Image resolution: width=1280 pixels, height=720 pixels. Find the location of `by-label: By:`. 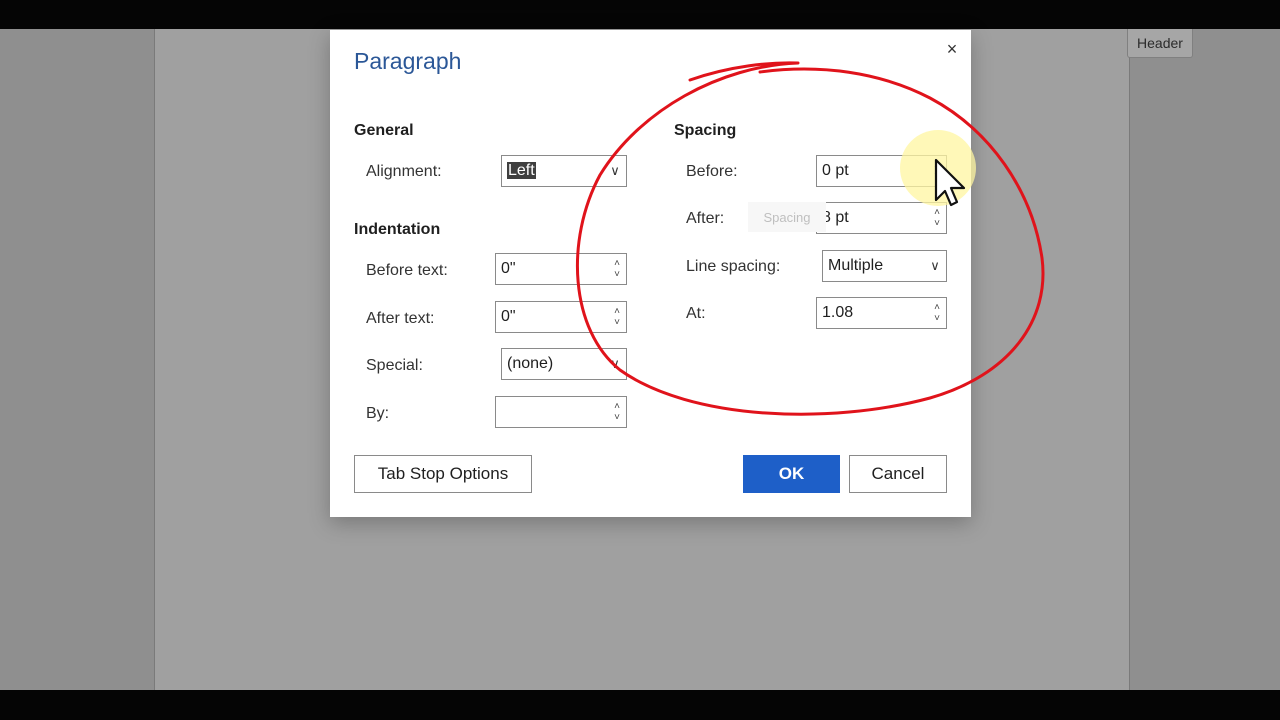

by-label: By: is located at coordinates (378, 413).